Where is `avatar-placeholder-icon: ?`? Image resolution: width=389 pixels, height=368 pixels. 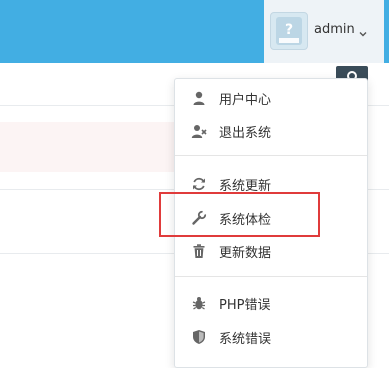 avatar-placeholder-icon: ? is located at coordinates (289, 31).